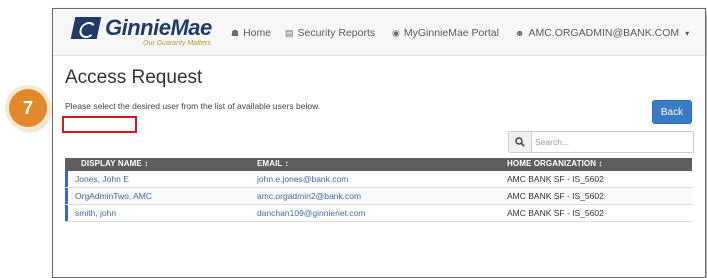 The height and width of the screenshot is (278, 707). I want to click on nav-security-reports-label: Security Reports, so click(336, 33).